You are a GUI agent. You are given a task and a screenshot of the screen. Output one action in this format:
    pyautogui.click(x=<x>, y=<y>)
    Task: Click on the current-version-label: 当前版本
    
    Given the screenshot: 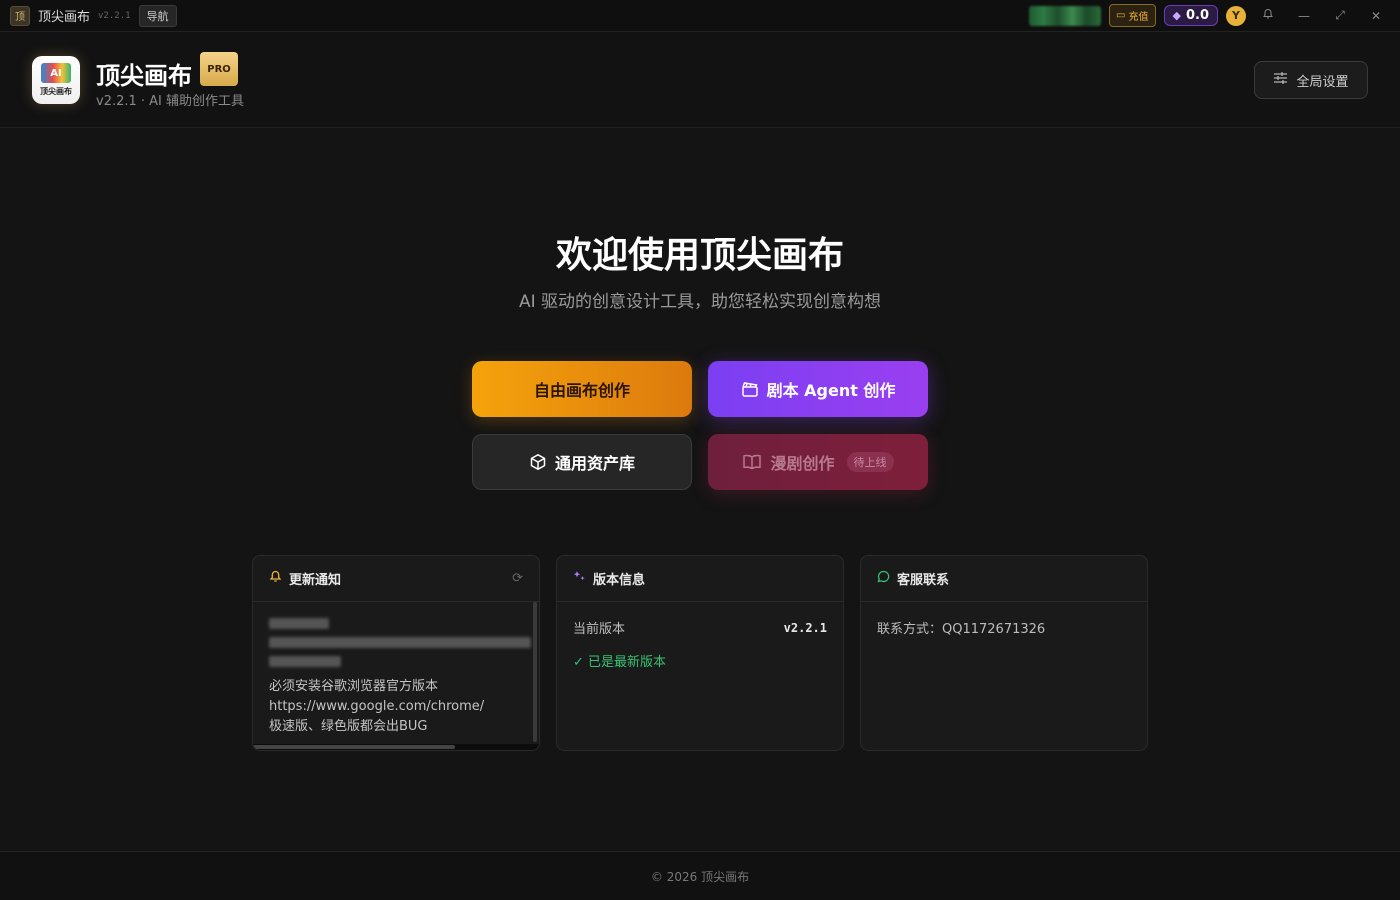 What is the action you would take?
    pyautogui.click(x=599, y=629)
    